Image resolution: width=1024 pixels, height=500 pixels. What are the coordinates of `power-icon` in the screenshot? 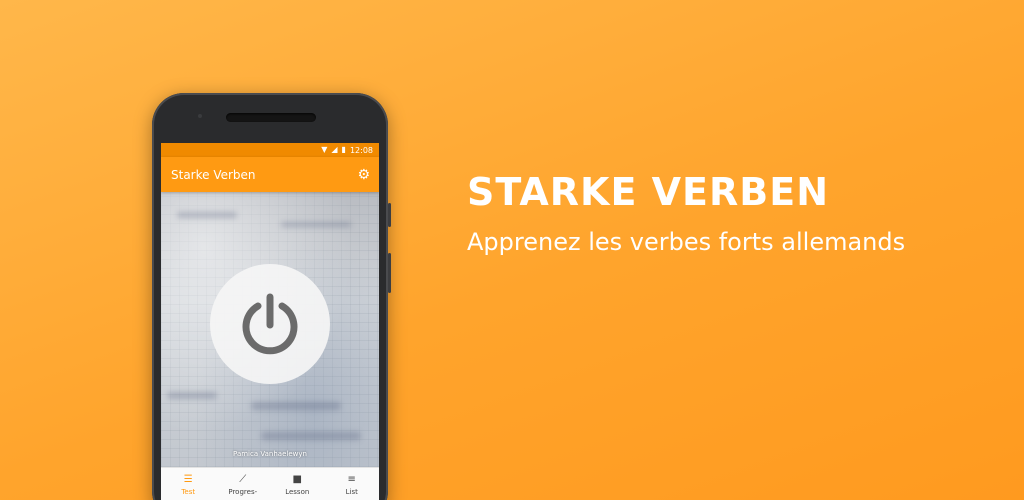 It's located at (270, 324).